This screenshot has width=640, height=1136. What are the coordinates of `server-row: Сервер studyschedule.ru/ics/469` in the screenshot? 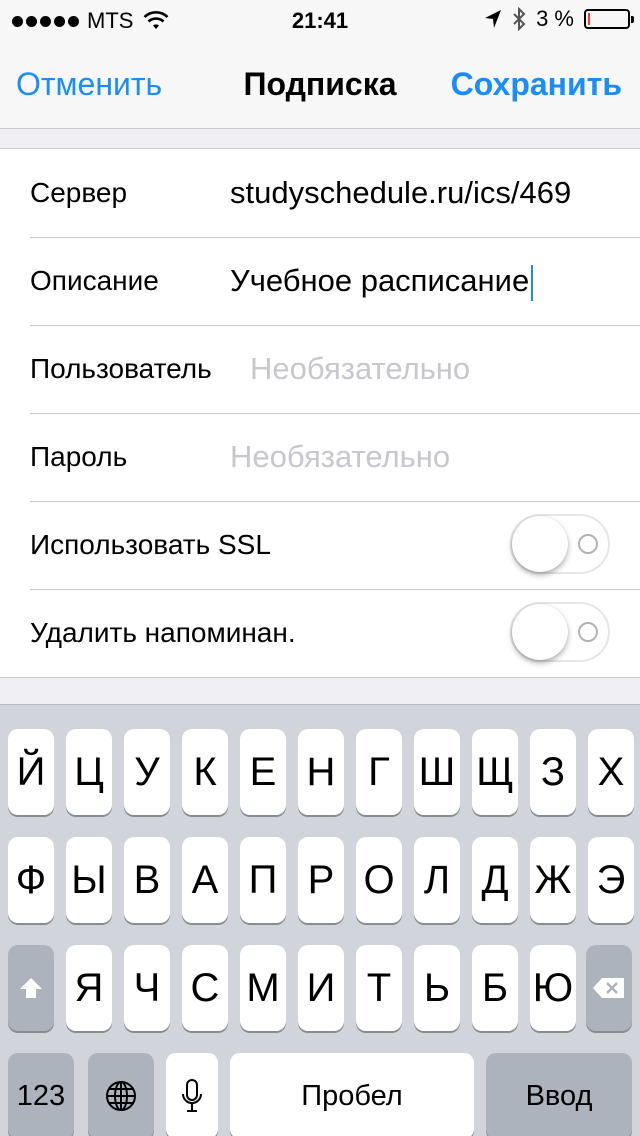 It's located at (320, 193).